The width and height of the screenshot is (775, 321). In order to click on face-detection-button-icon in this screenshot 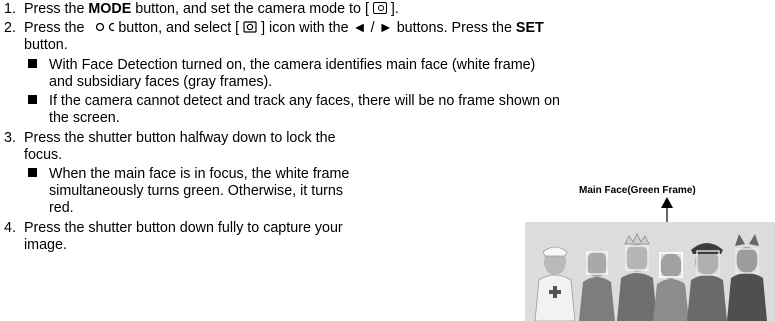, I will do `click(105, 27)`.